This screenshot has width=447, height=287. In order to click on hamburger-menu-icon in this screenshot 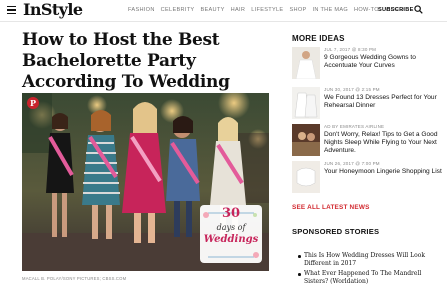, I will do `click(11, 10)`.